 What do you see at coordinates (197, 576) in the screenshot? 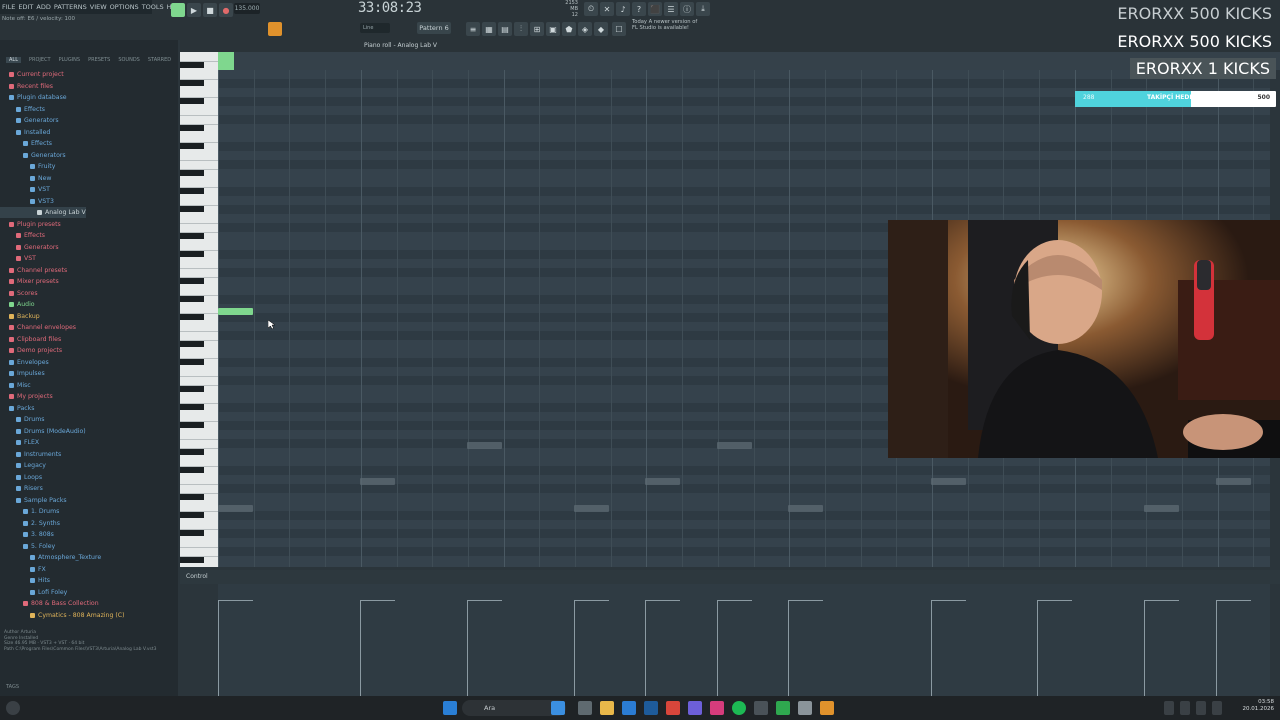
I see `control-label: Control` at bounding box center [197, 576].